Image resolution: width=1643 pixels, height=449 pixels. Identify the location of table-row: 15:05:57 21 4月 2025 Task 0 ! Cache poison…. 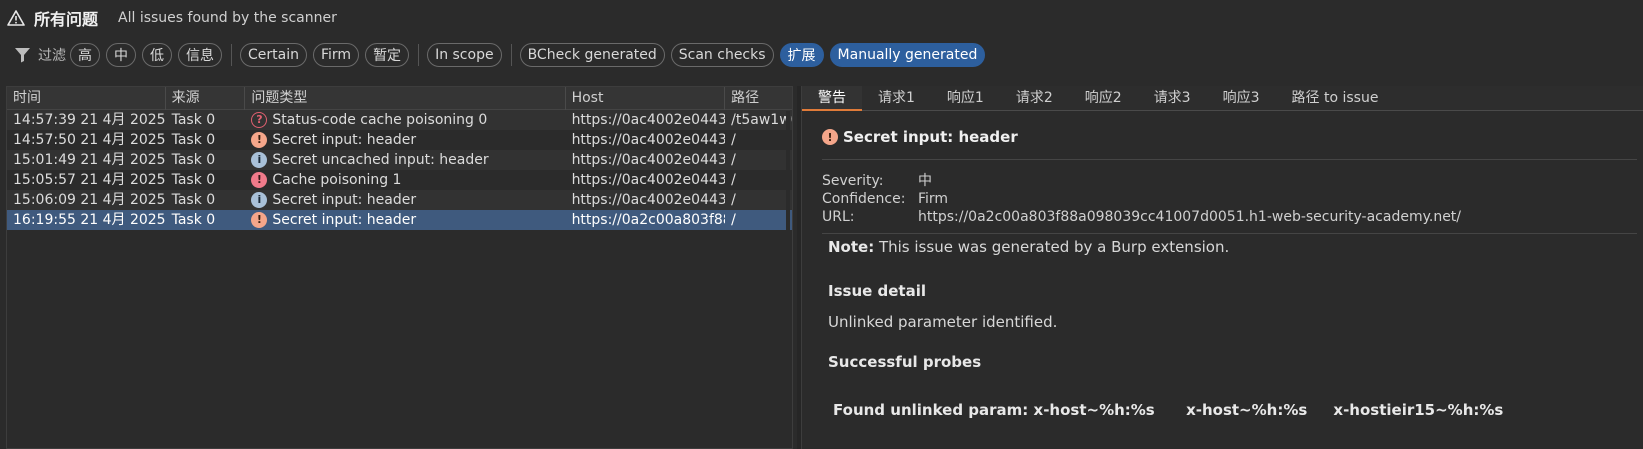
(399, 180).